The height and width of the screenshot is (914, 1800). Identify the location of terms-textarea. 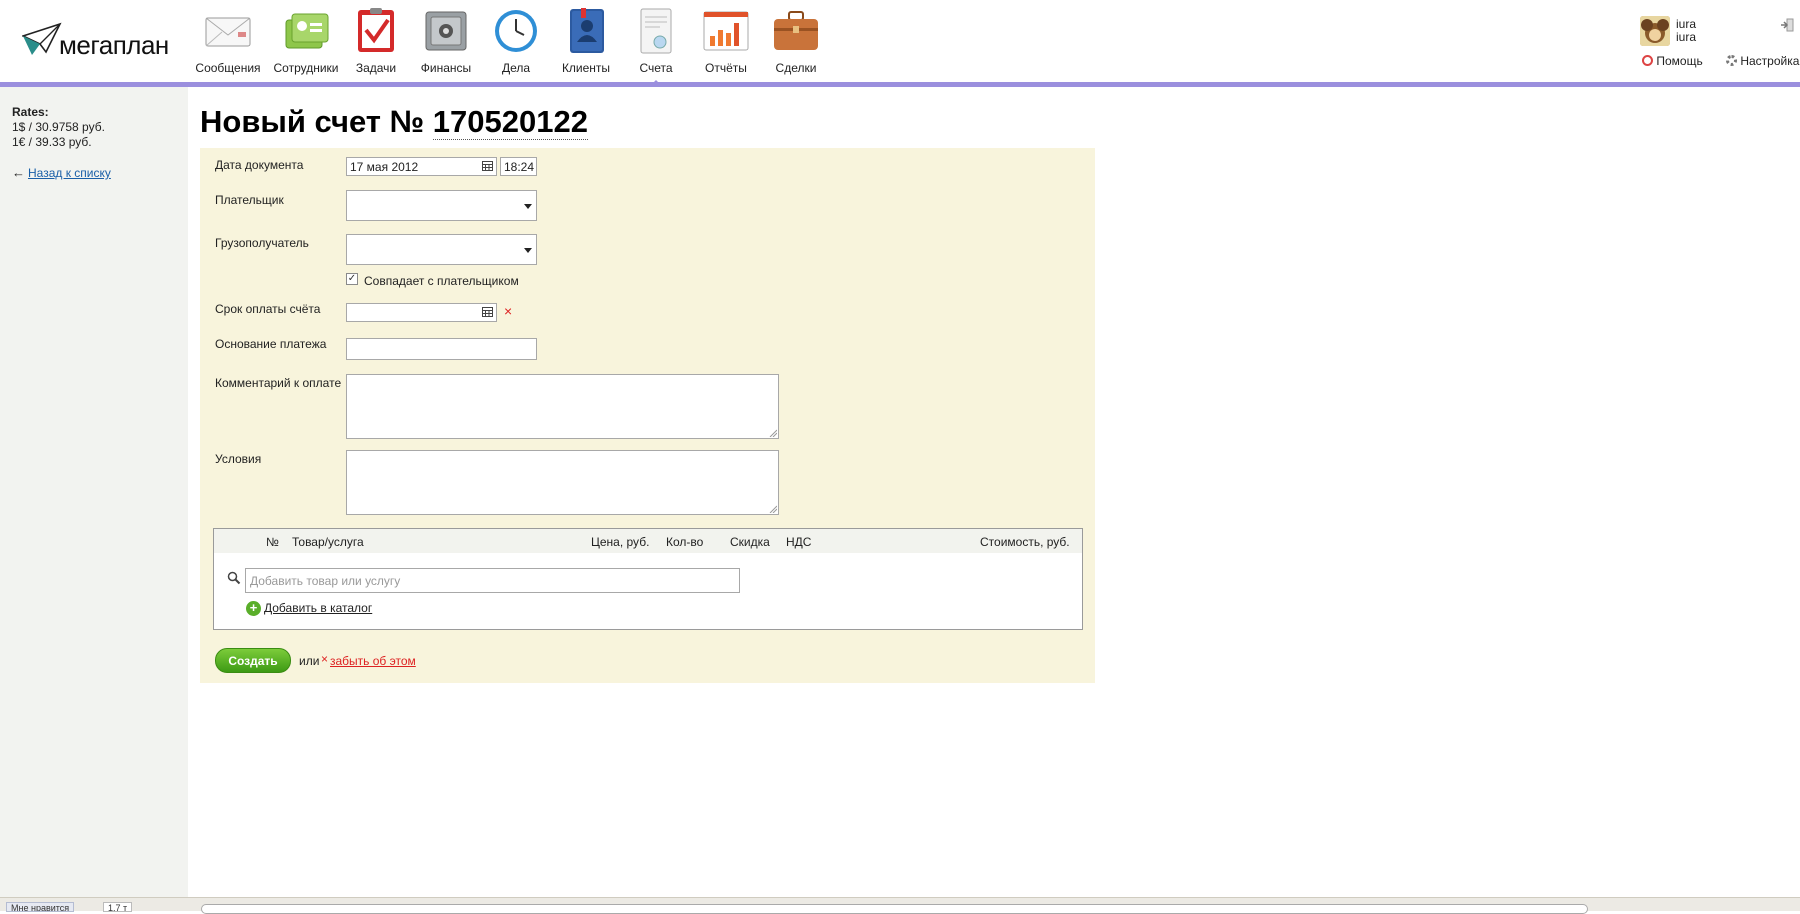
(562, 482).